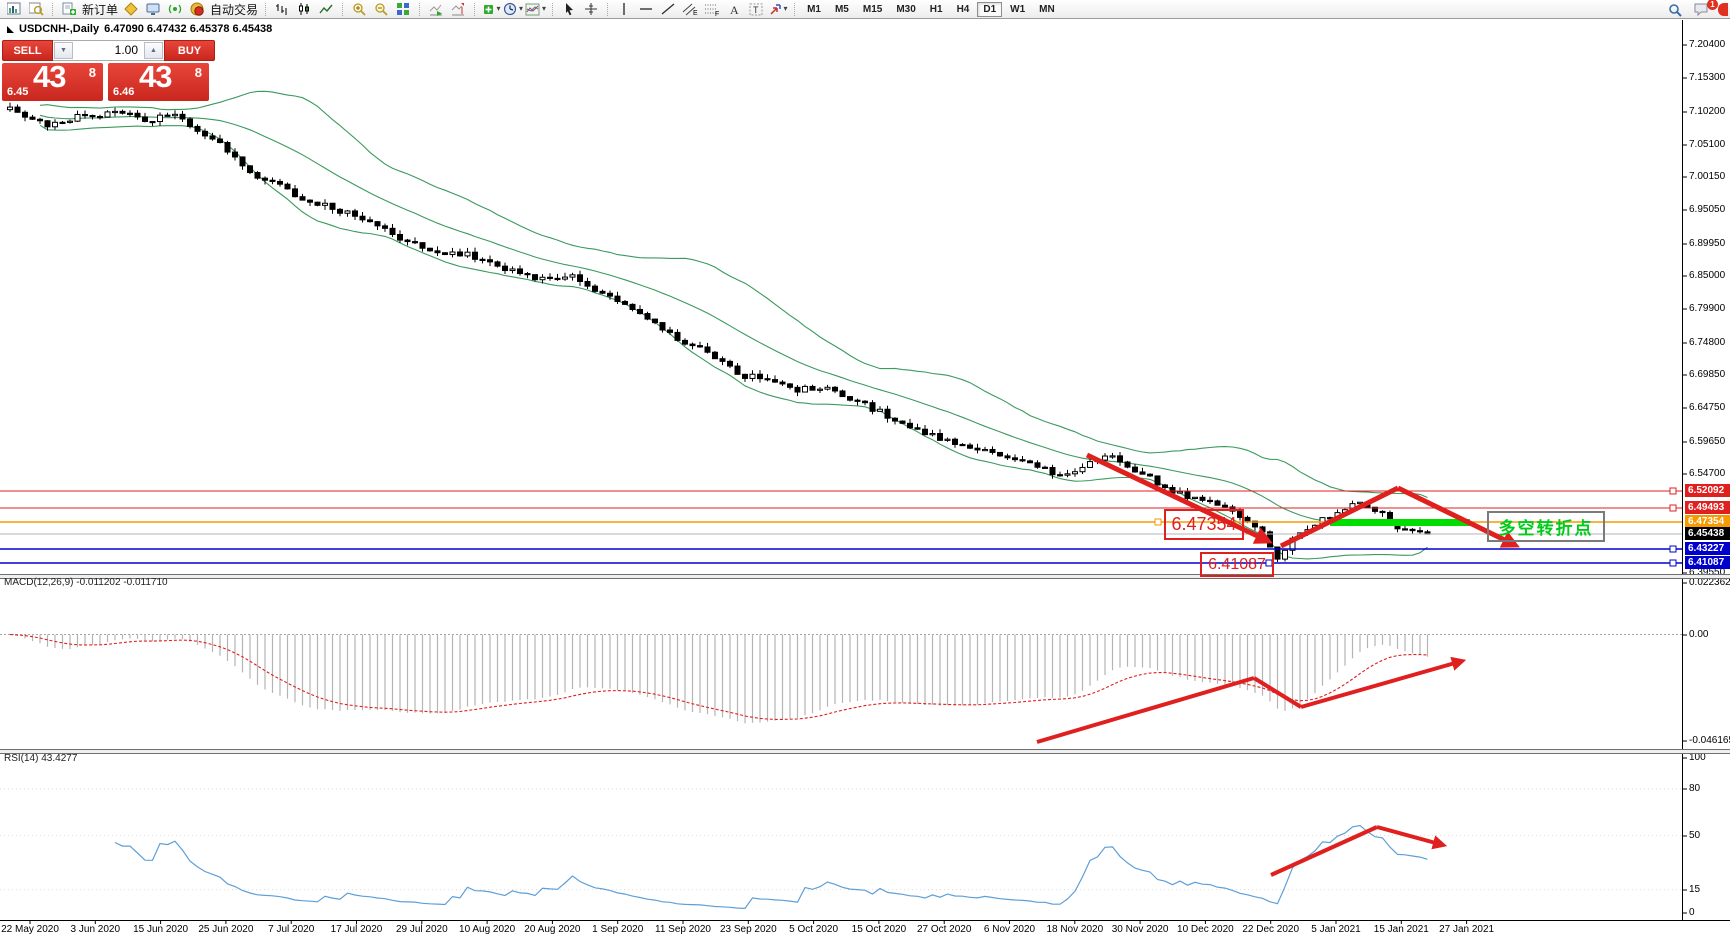  Describe the element at coordinates (153, 50) in the screenshot. I see `volume-increase-button: ▲` at that location.